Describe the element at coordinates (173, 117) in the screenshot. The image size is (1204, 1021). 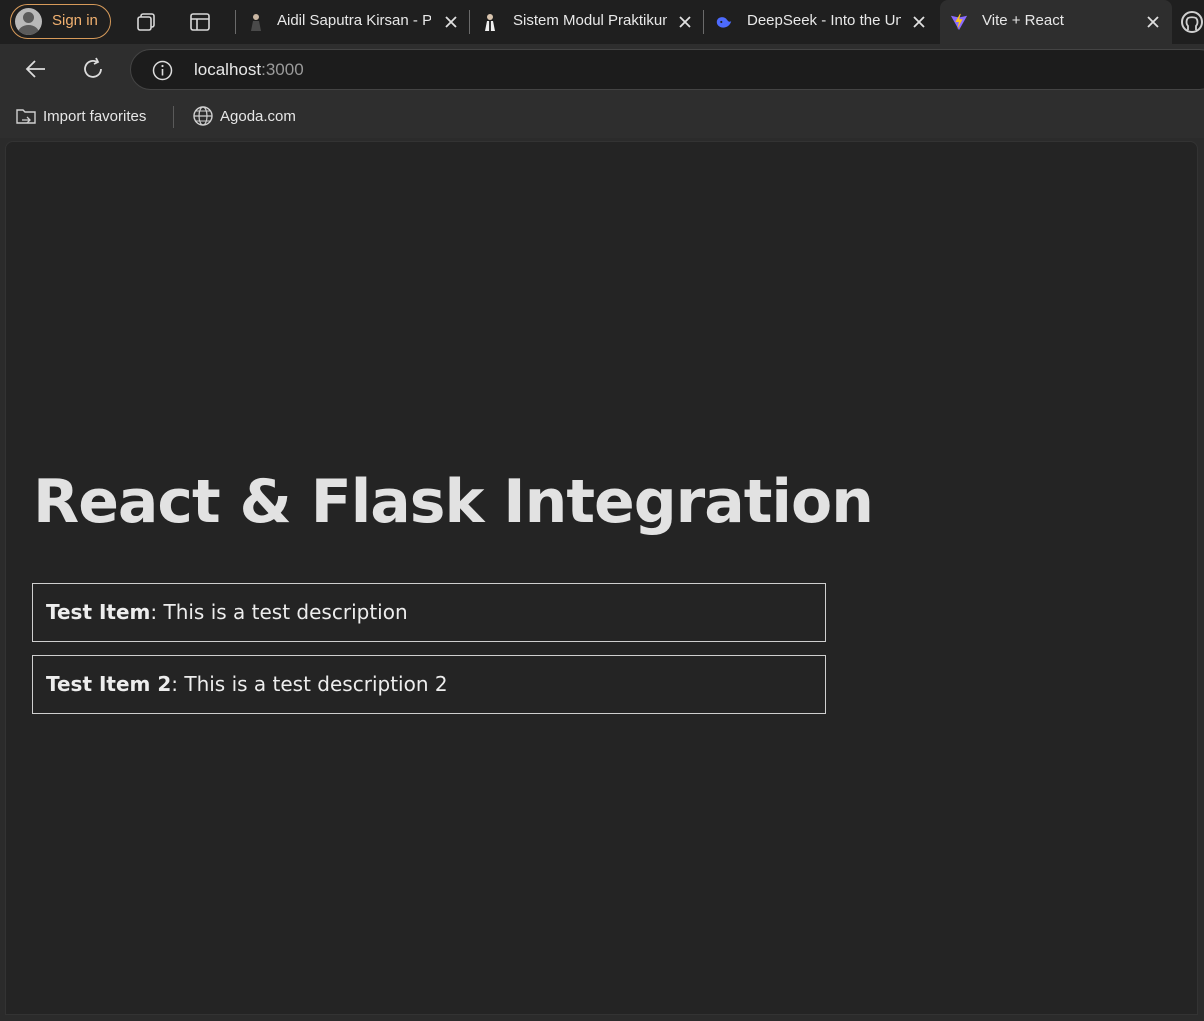
I see `favorites-divider` at that location.